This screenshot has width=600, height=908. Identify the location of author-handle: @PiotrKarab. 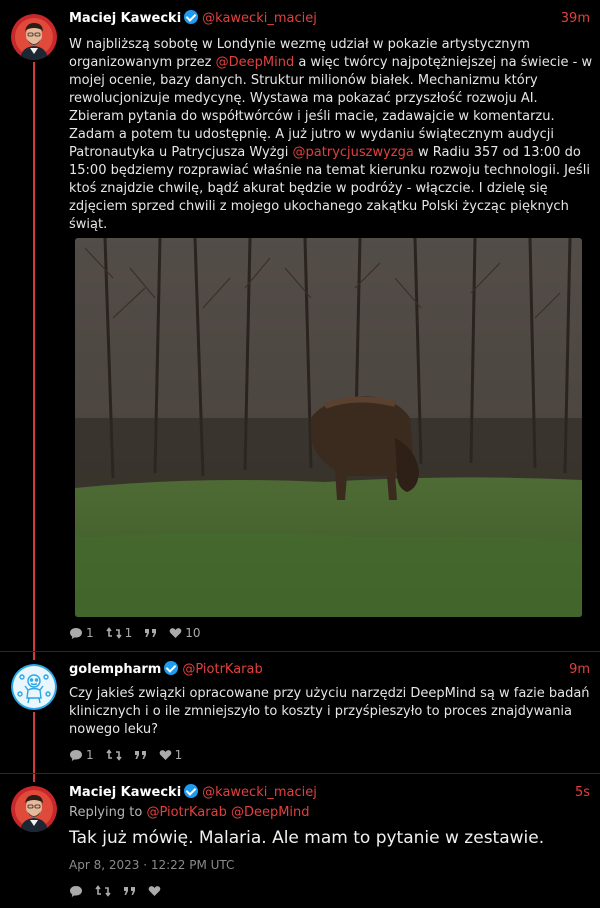
(222, 669).